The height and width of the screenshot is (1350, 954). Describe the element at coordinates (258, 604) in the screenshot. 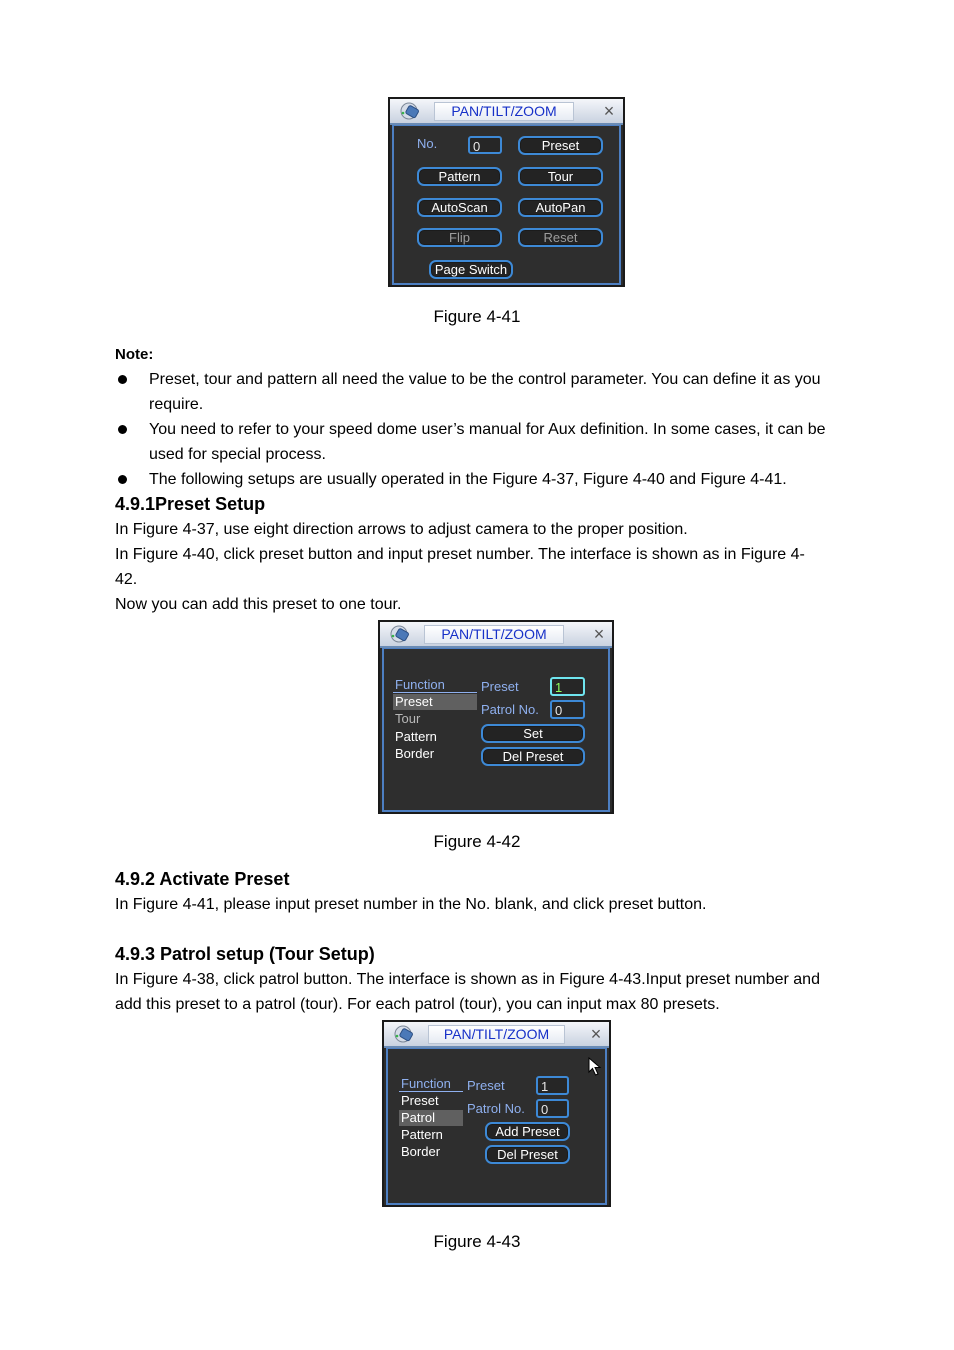

I see `paragraph: Now you can add this preset to one tour.` at that location.